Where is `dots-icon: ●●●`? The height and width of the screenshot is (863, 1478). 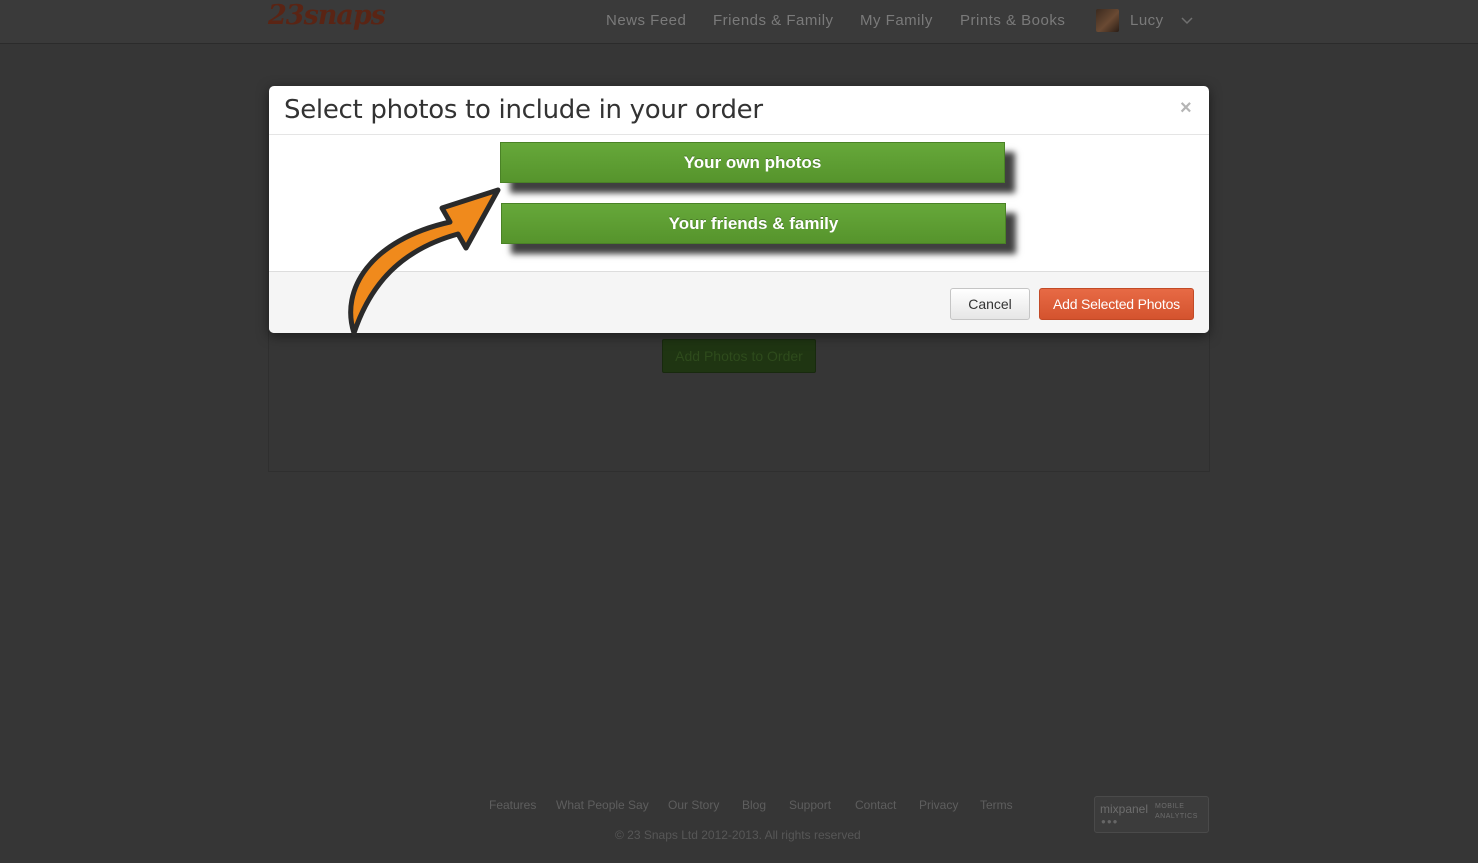 dots-icon: ●●● is located at coordinates (1110, 821).